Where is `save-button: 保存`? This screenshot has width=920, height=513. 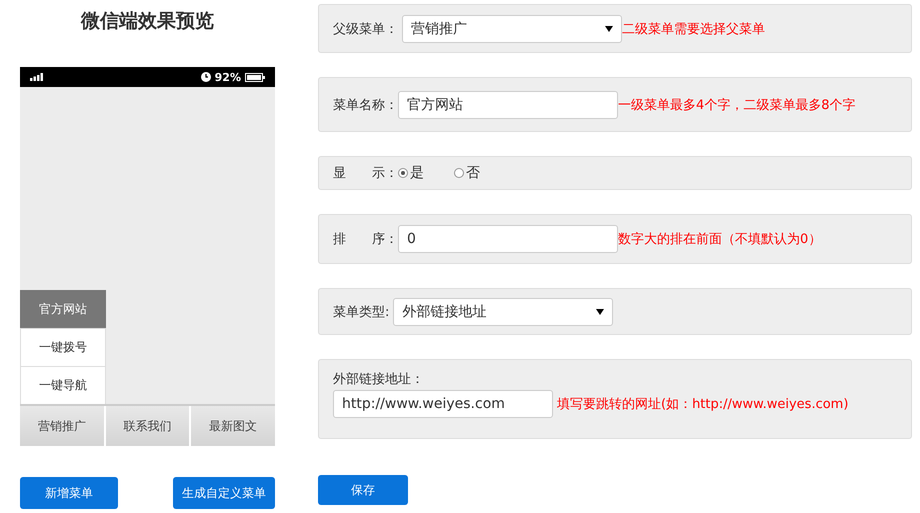
save-button: 保存 is located at coordinates (363, 490).